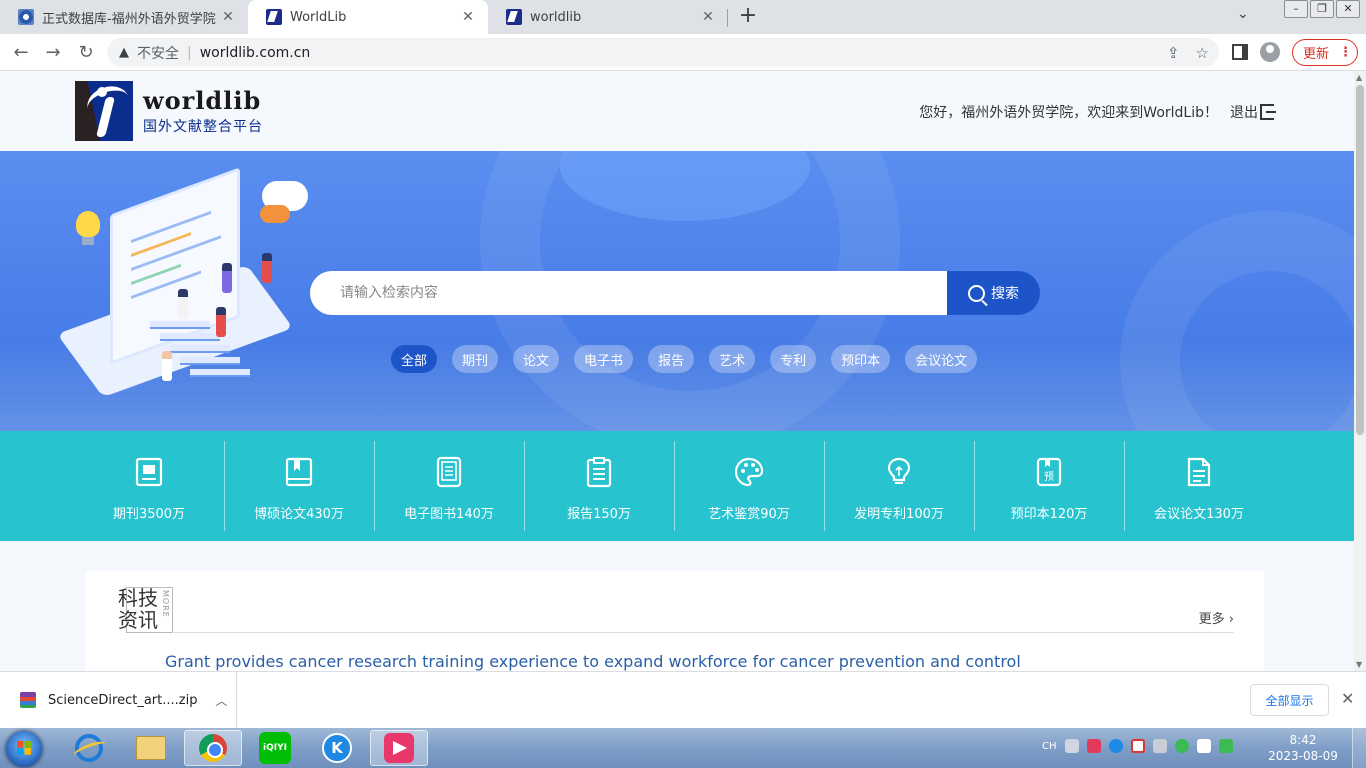 The image size is (1366, 768). Describe the element at coordinates (368, 17) in the screenshot. I see `tab-worldlib-active: WorldLib ✕` at that location.